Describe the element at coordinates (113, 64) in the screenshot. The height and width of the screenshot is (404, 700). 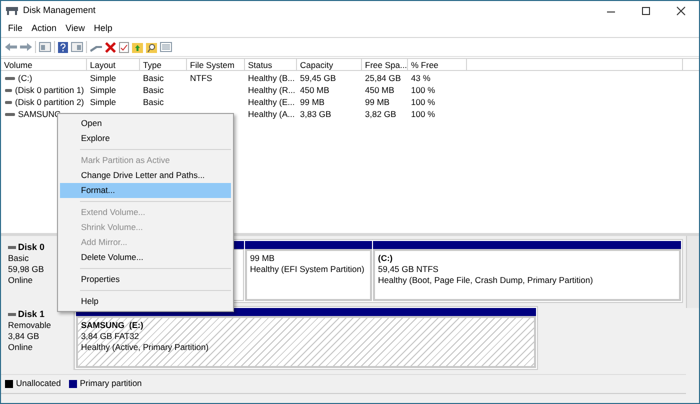
I see `column-header: Layout` at that location.